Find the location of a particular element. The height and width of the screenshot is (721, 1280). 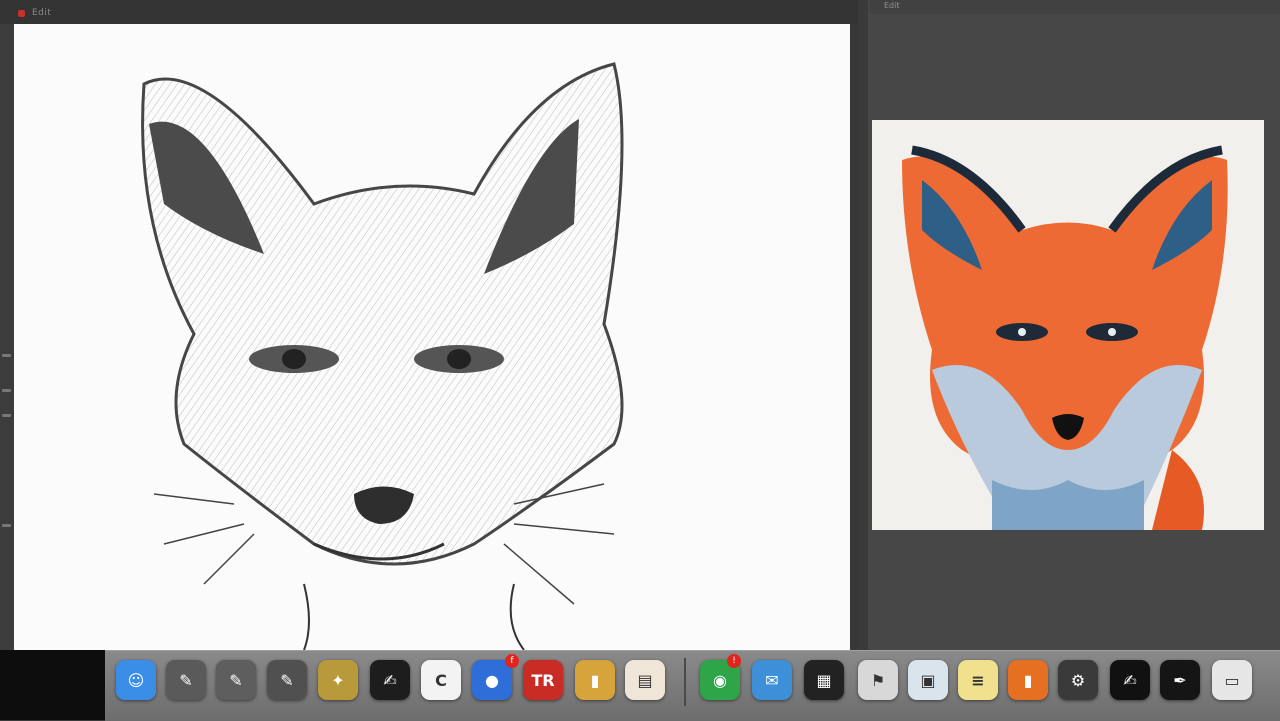

app-icon is located at coordinates (21, 13).